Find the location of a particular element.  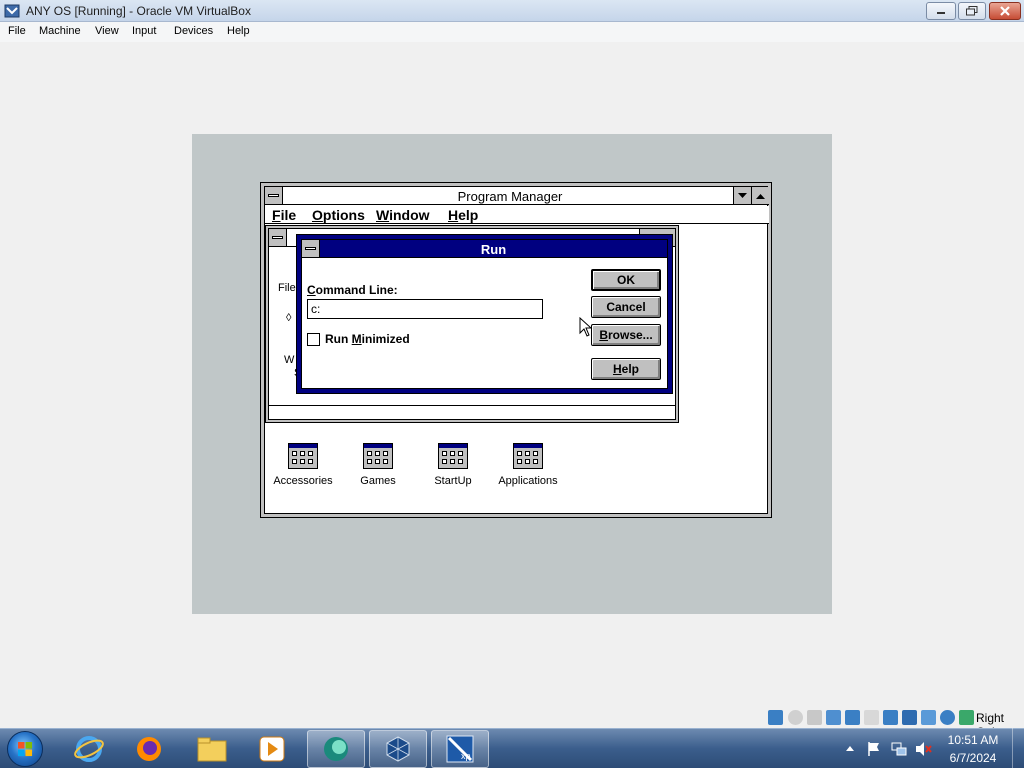

tray-expand-icon is located at coordinates (850, 748).